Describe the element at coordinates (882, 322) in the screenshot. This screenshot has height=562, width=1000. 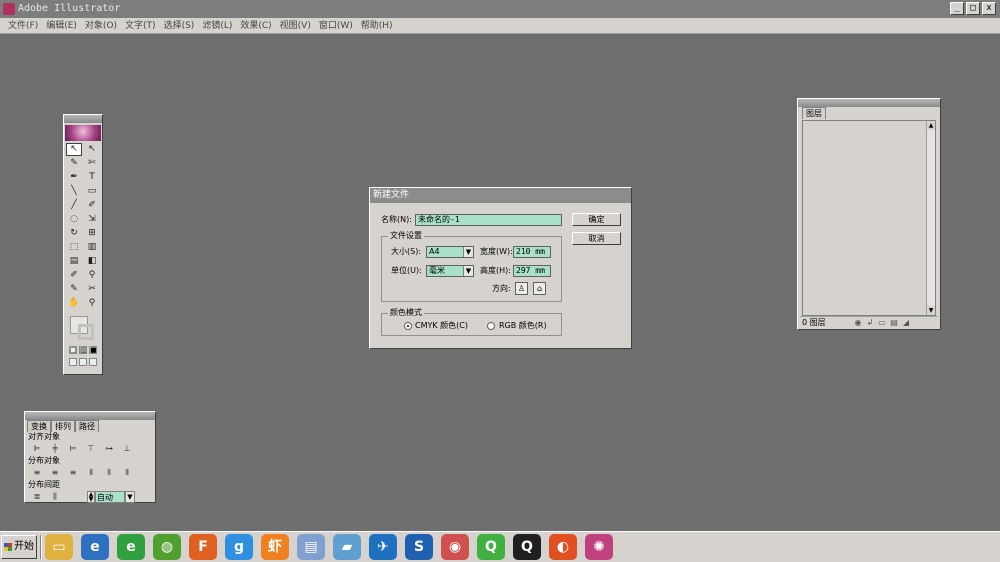
I see `new-layer-icon: ▭` at that location.